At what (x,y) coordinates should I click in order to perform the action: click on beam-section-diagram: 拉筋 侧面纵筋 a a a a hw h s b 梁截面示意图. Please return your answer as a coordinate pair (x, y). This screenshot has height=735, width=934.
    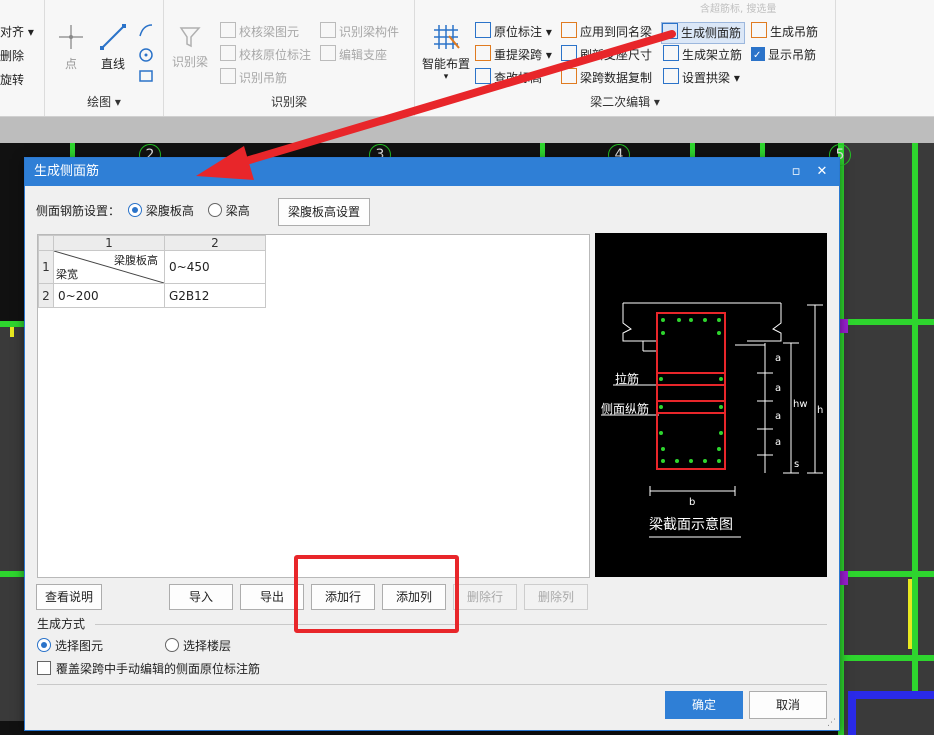
    Looking at the image, I should click on (712, 420).